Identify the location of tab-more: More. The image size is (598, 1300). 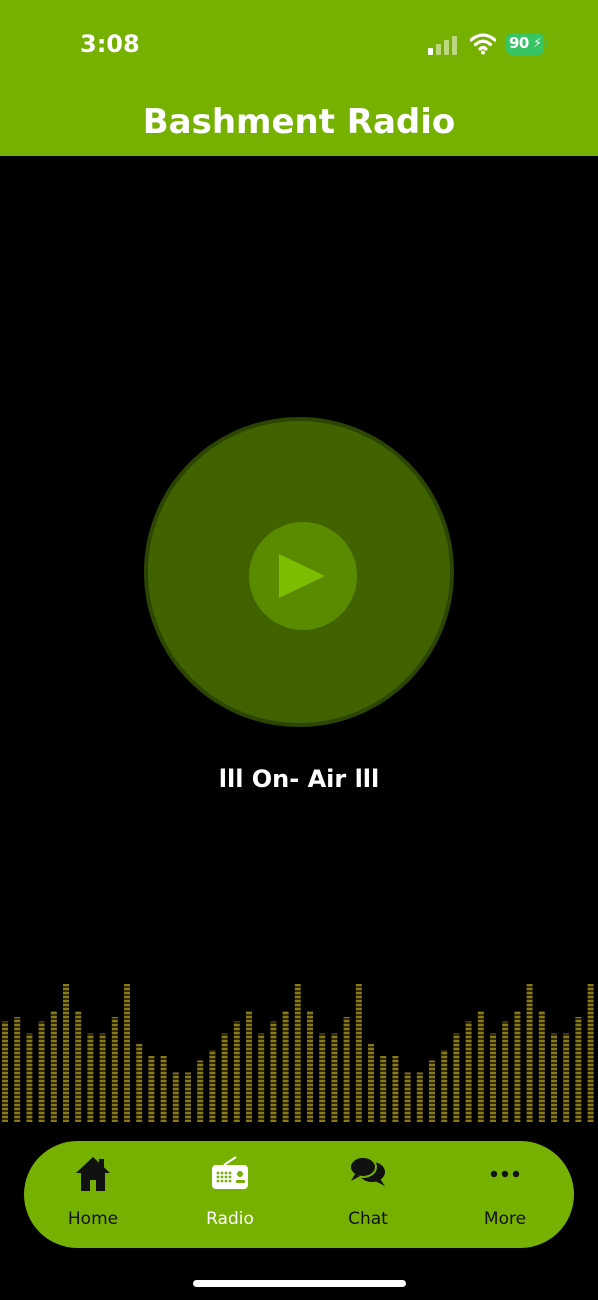
(505, 1194).